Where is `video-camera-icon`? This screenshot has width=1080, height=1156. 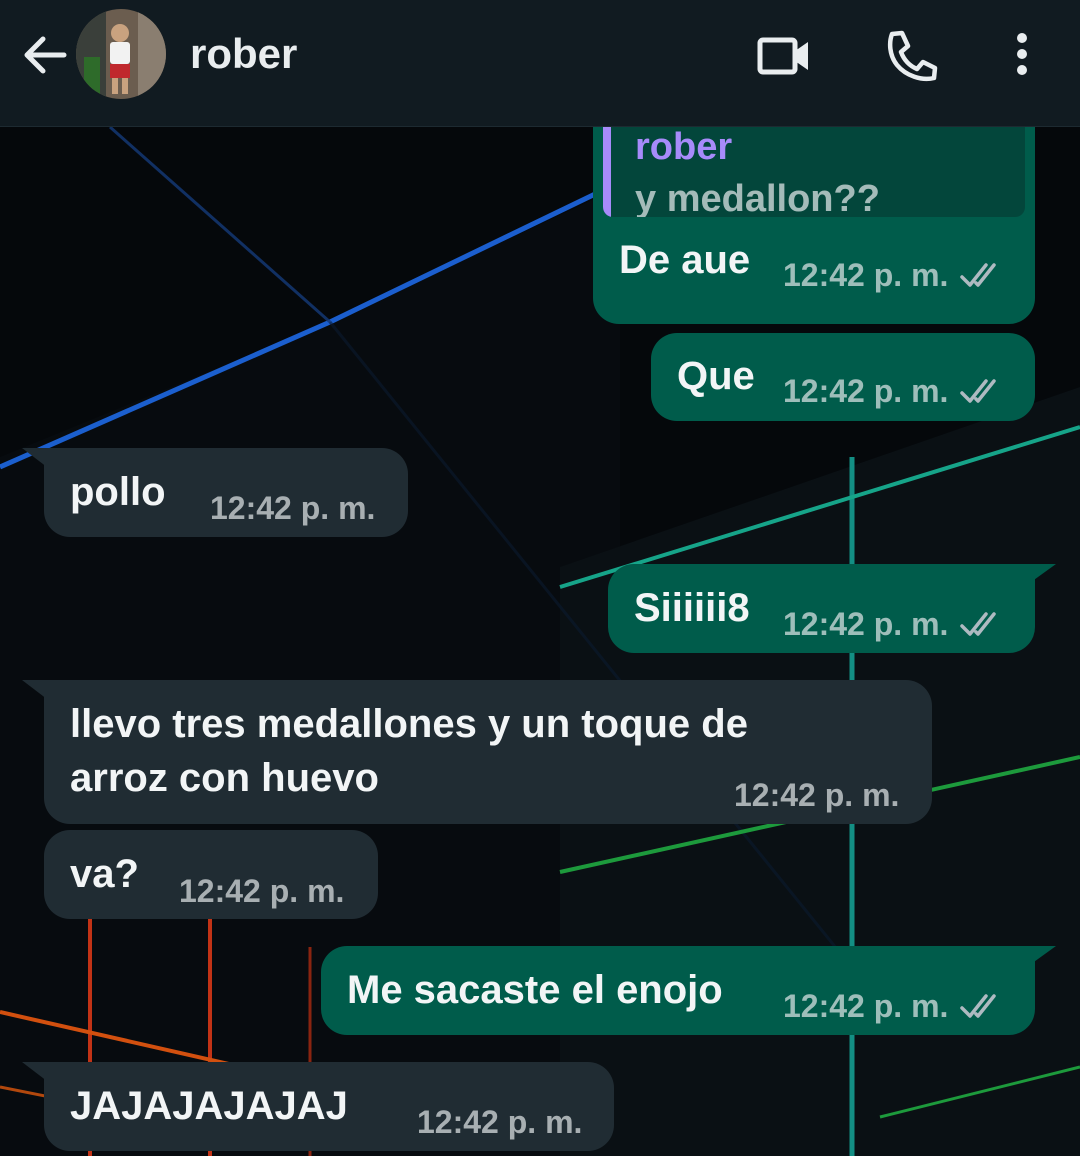
video-camera-icon is located at coordinates (782, 56).